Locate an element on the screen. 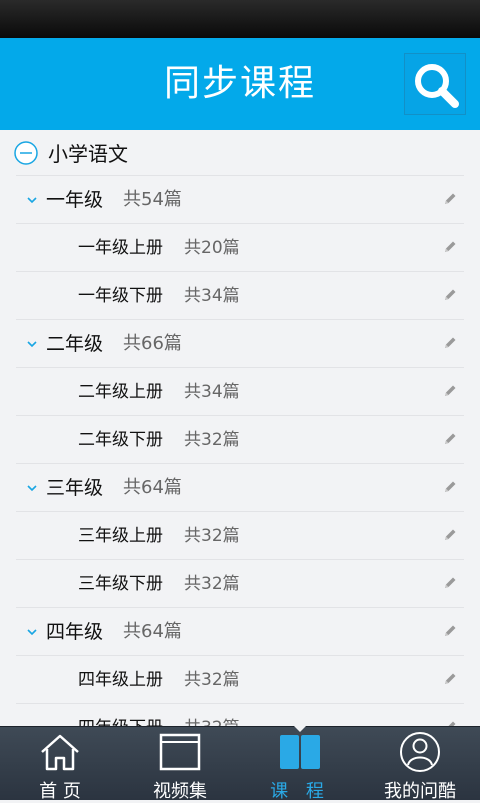  term-row: 四年级下册共32篇 is located at coordinates (240, 715).